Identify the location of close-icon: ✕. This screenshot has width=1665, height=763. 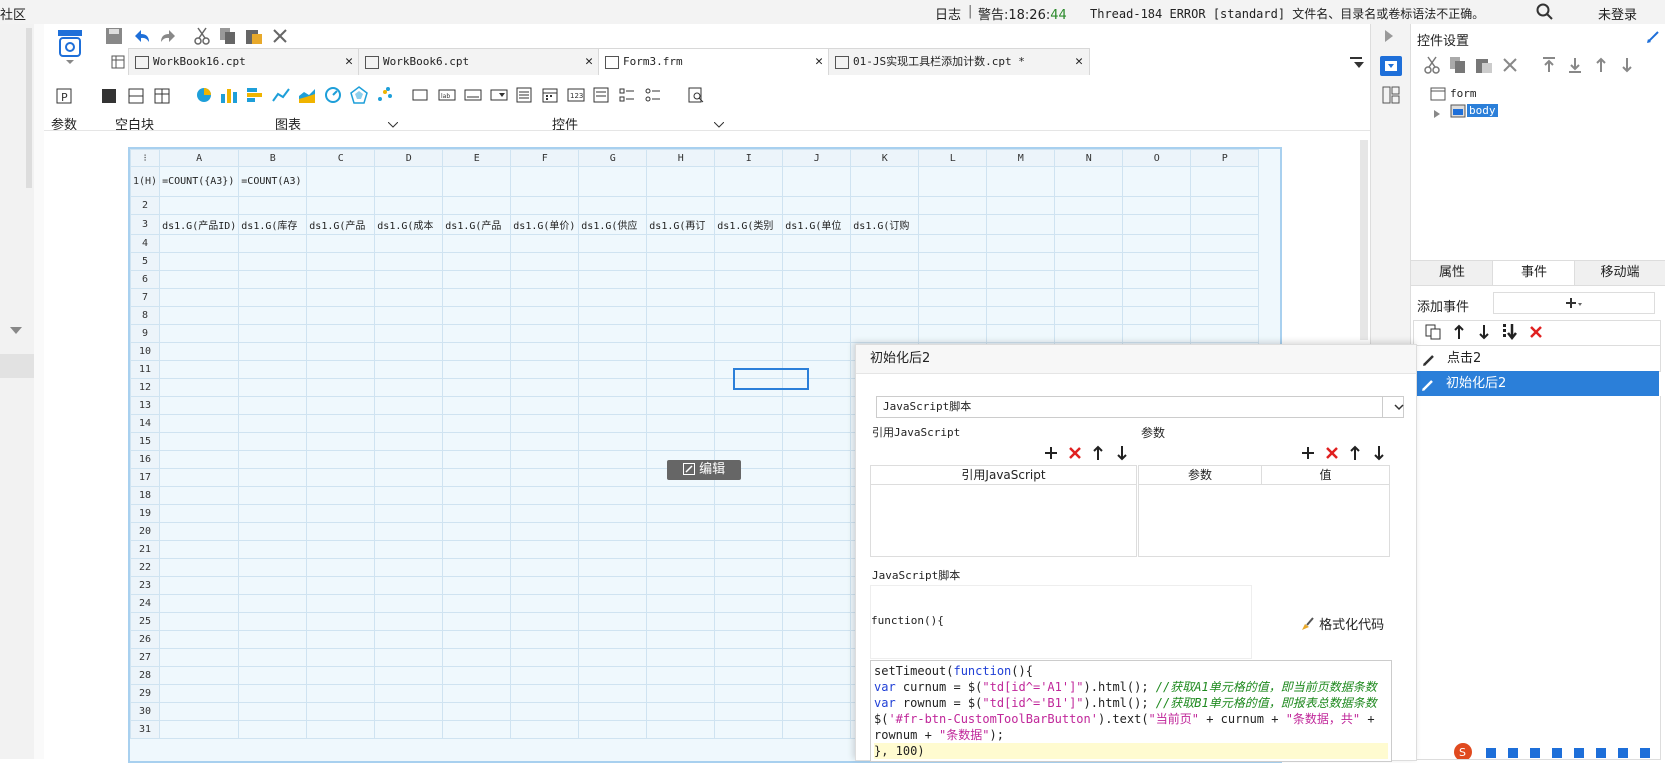
(819, 62).